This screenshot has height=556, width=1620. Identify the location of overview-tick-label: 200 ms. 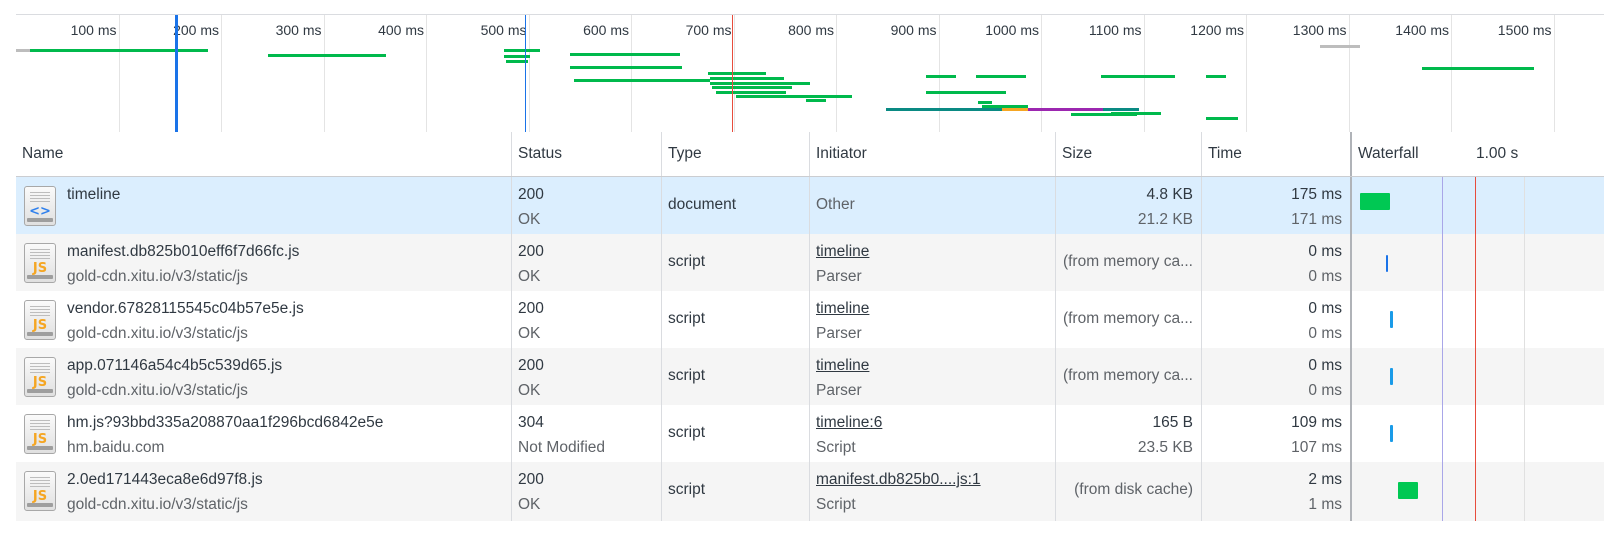
(196, 30).